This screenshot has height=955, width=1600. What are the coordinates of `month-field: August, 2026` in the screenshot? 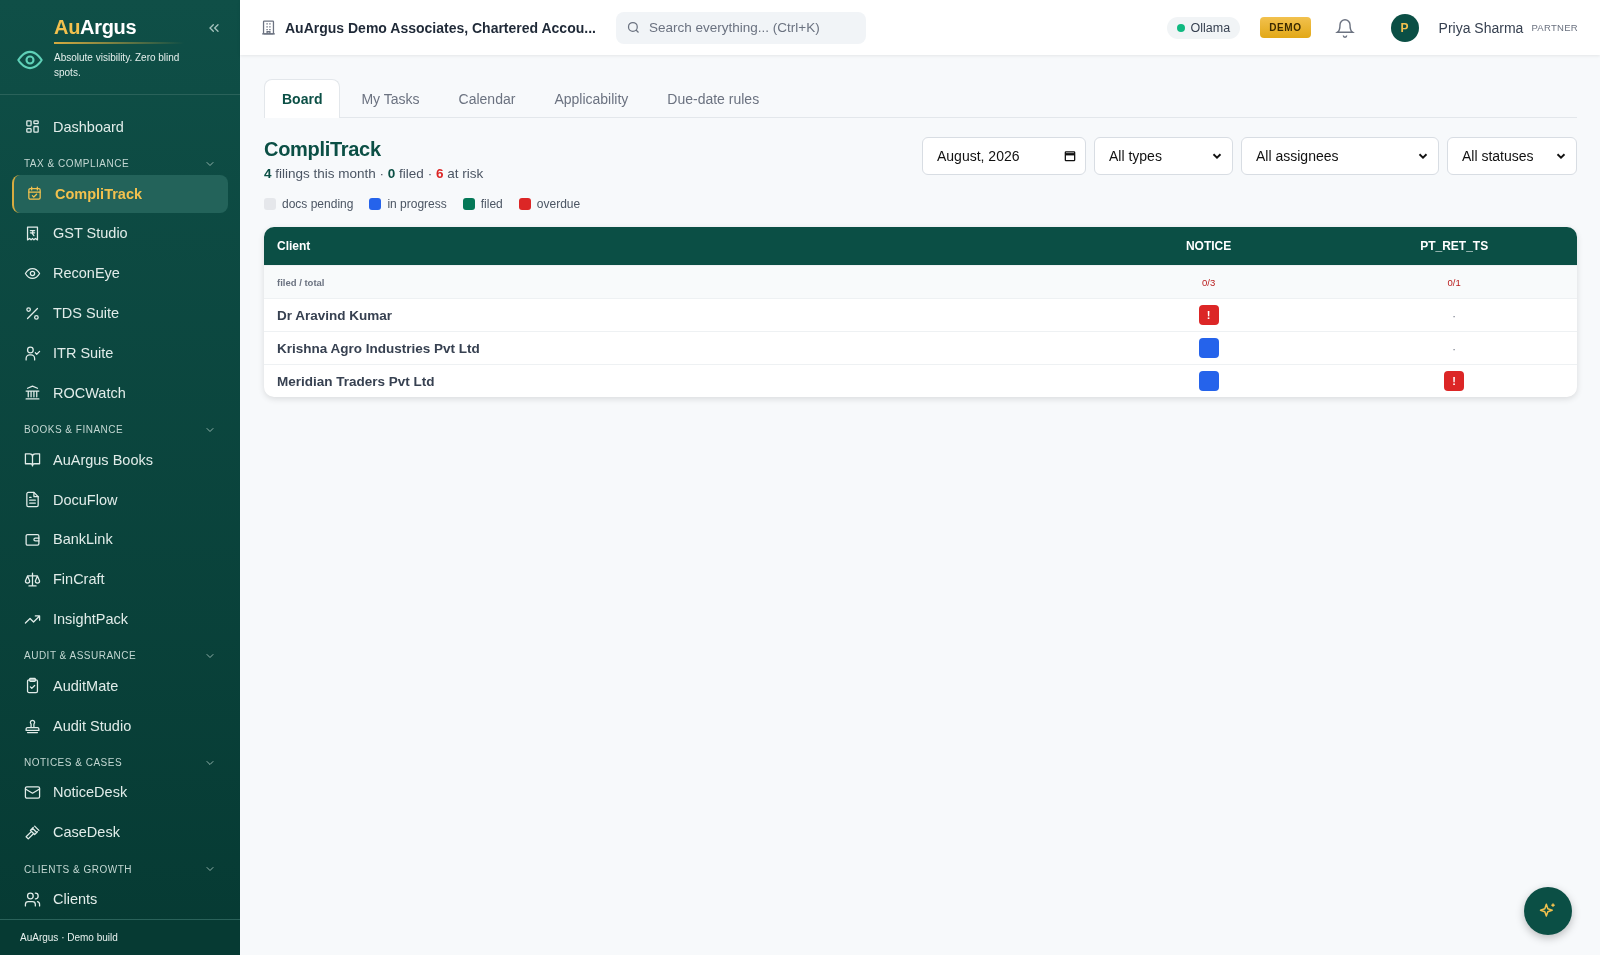 It's located at (1004, 156).